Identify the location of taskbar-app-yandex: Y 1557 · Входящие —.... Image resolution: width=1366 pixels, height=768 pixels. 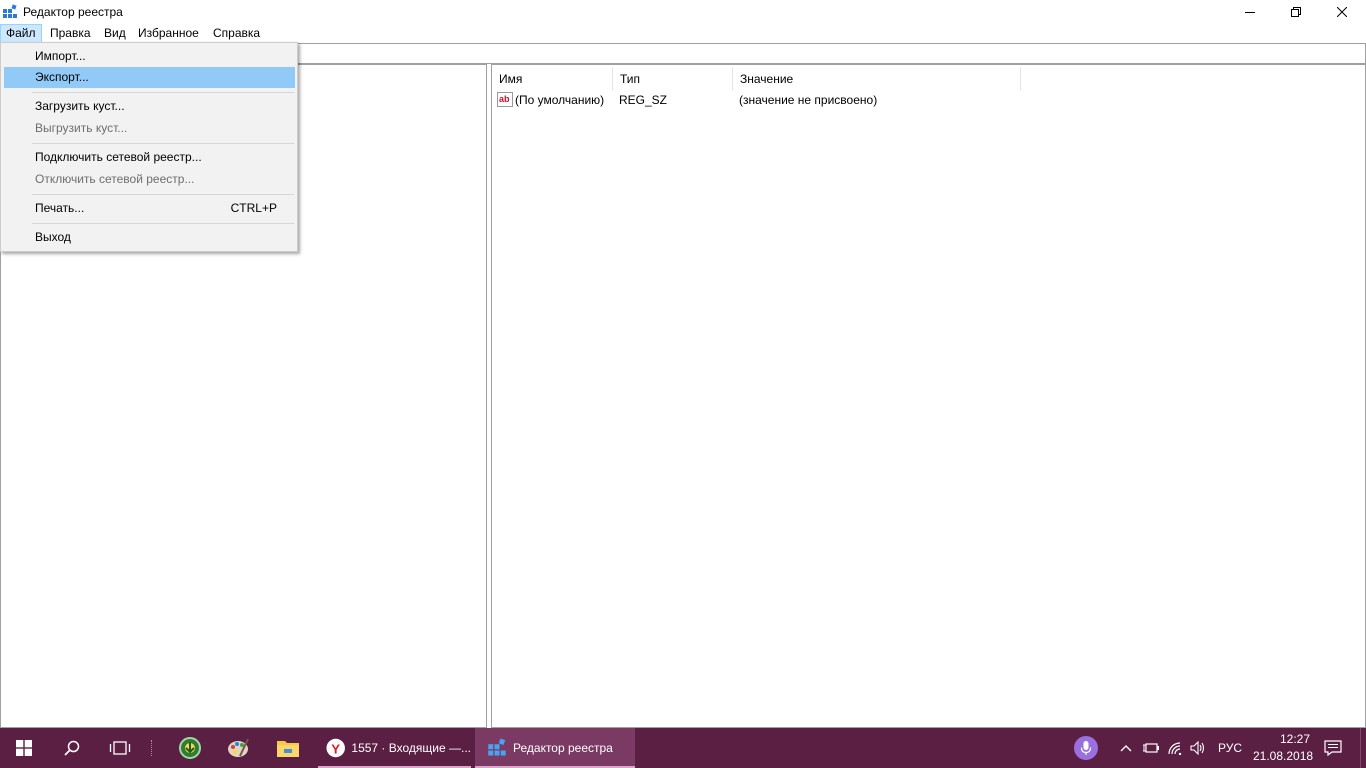
(394, 748).